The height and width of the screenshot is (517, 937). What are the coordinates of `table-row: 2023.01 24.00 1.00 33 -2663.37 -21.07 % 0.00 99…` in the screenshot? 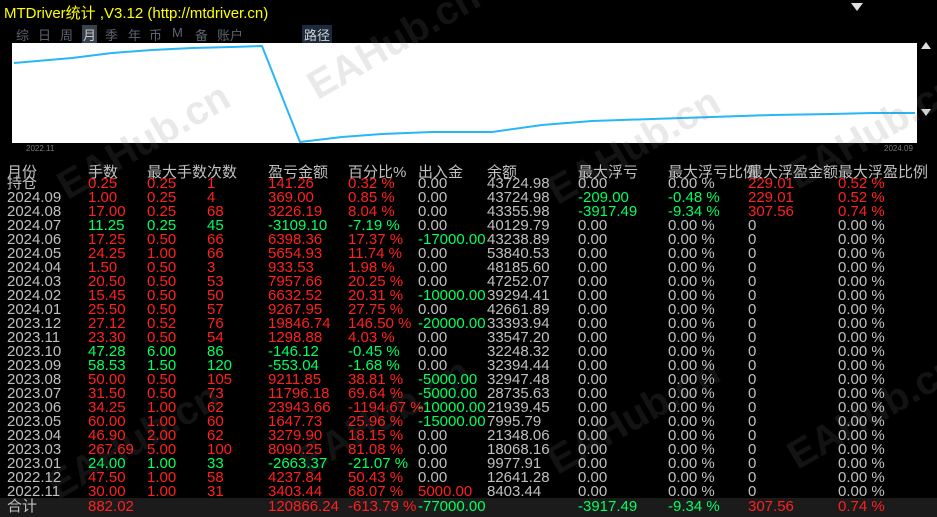 It's located at (468, 463).